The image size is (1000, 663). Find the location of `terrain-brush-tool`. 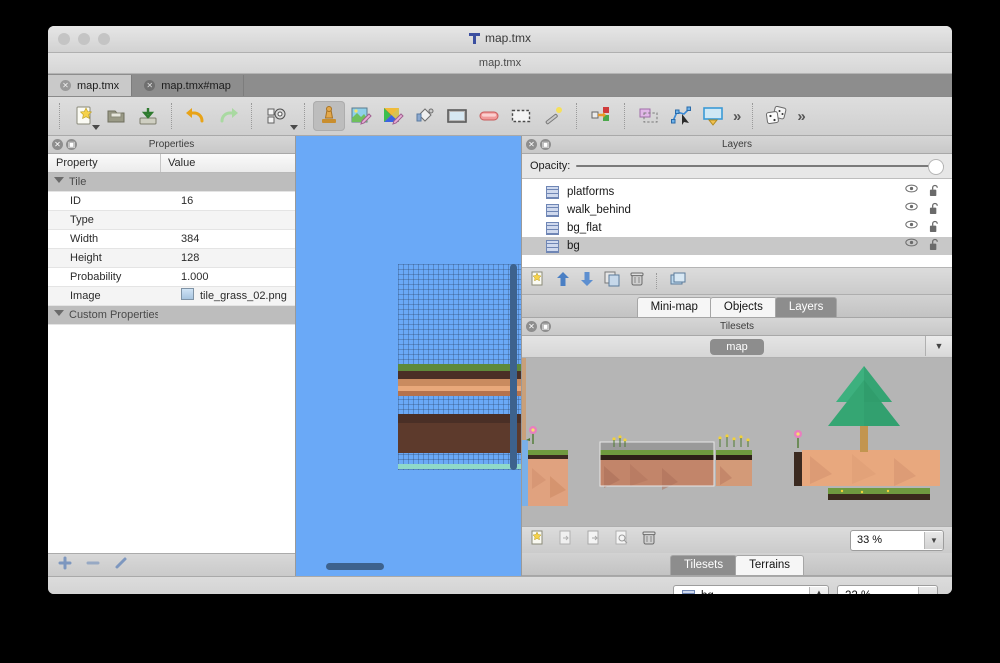

terrain-brush-tool is located at coordinates (361, 116).